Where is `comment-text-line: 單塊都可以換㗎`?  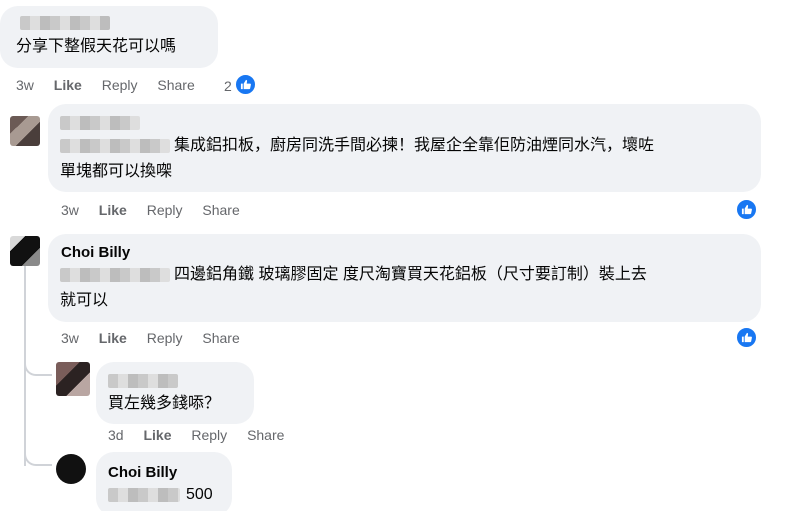 comment-text-line: 單塊都可以換㗎 is located at coordinates (116, 171).